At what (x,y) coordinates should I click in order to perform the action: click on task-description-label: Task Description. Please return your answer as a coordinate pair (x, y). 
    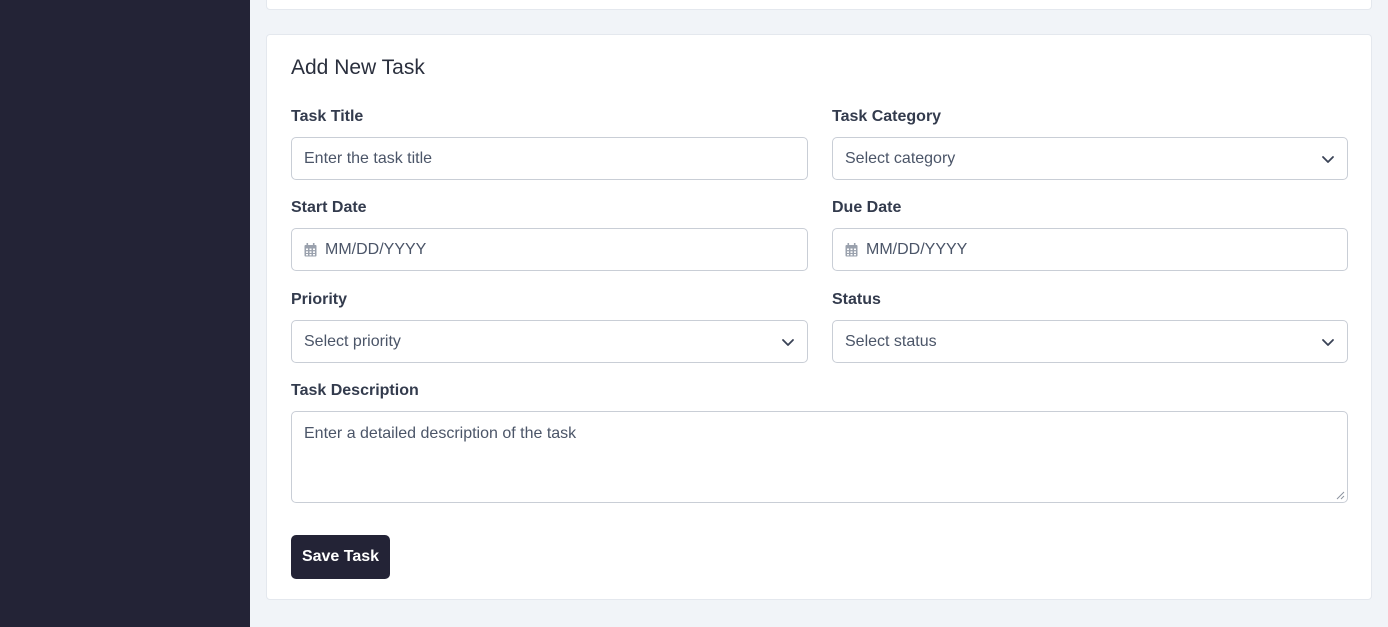
    Looking at the image, I should click on (355, 390).